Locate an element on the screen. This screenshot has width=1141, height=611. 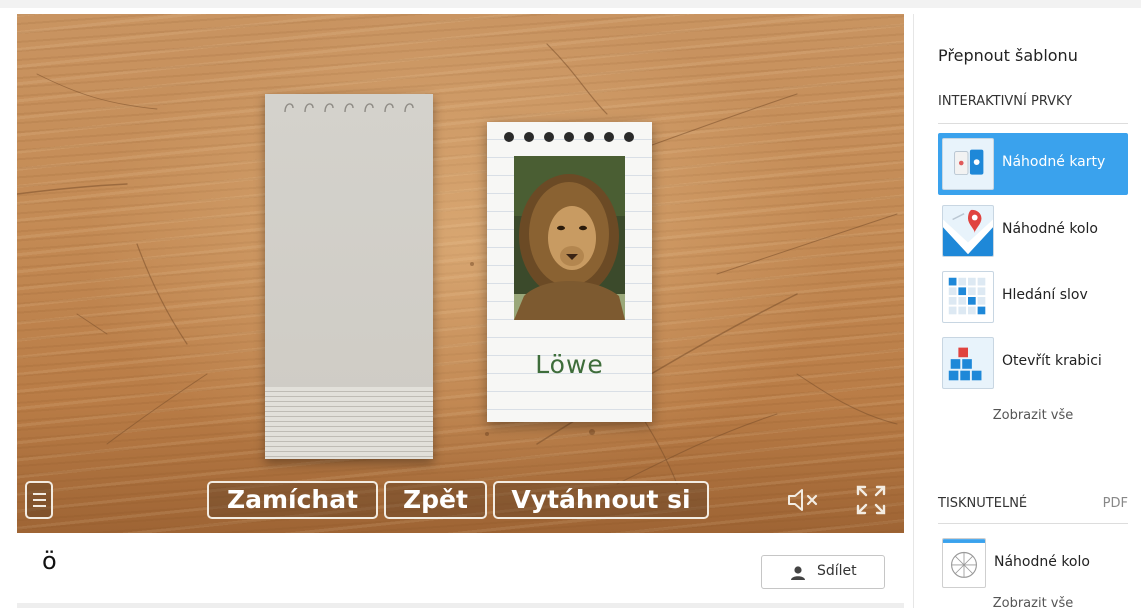
shuffle-button: Zamíchat is located at coordinates (292, 500).